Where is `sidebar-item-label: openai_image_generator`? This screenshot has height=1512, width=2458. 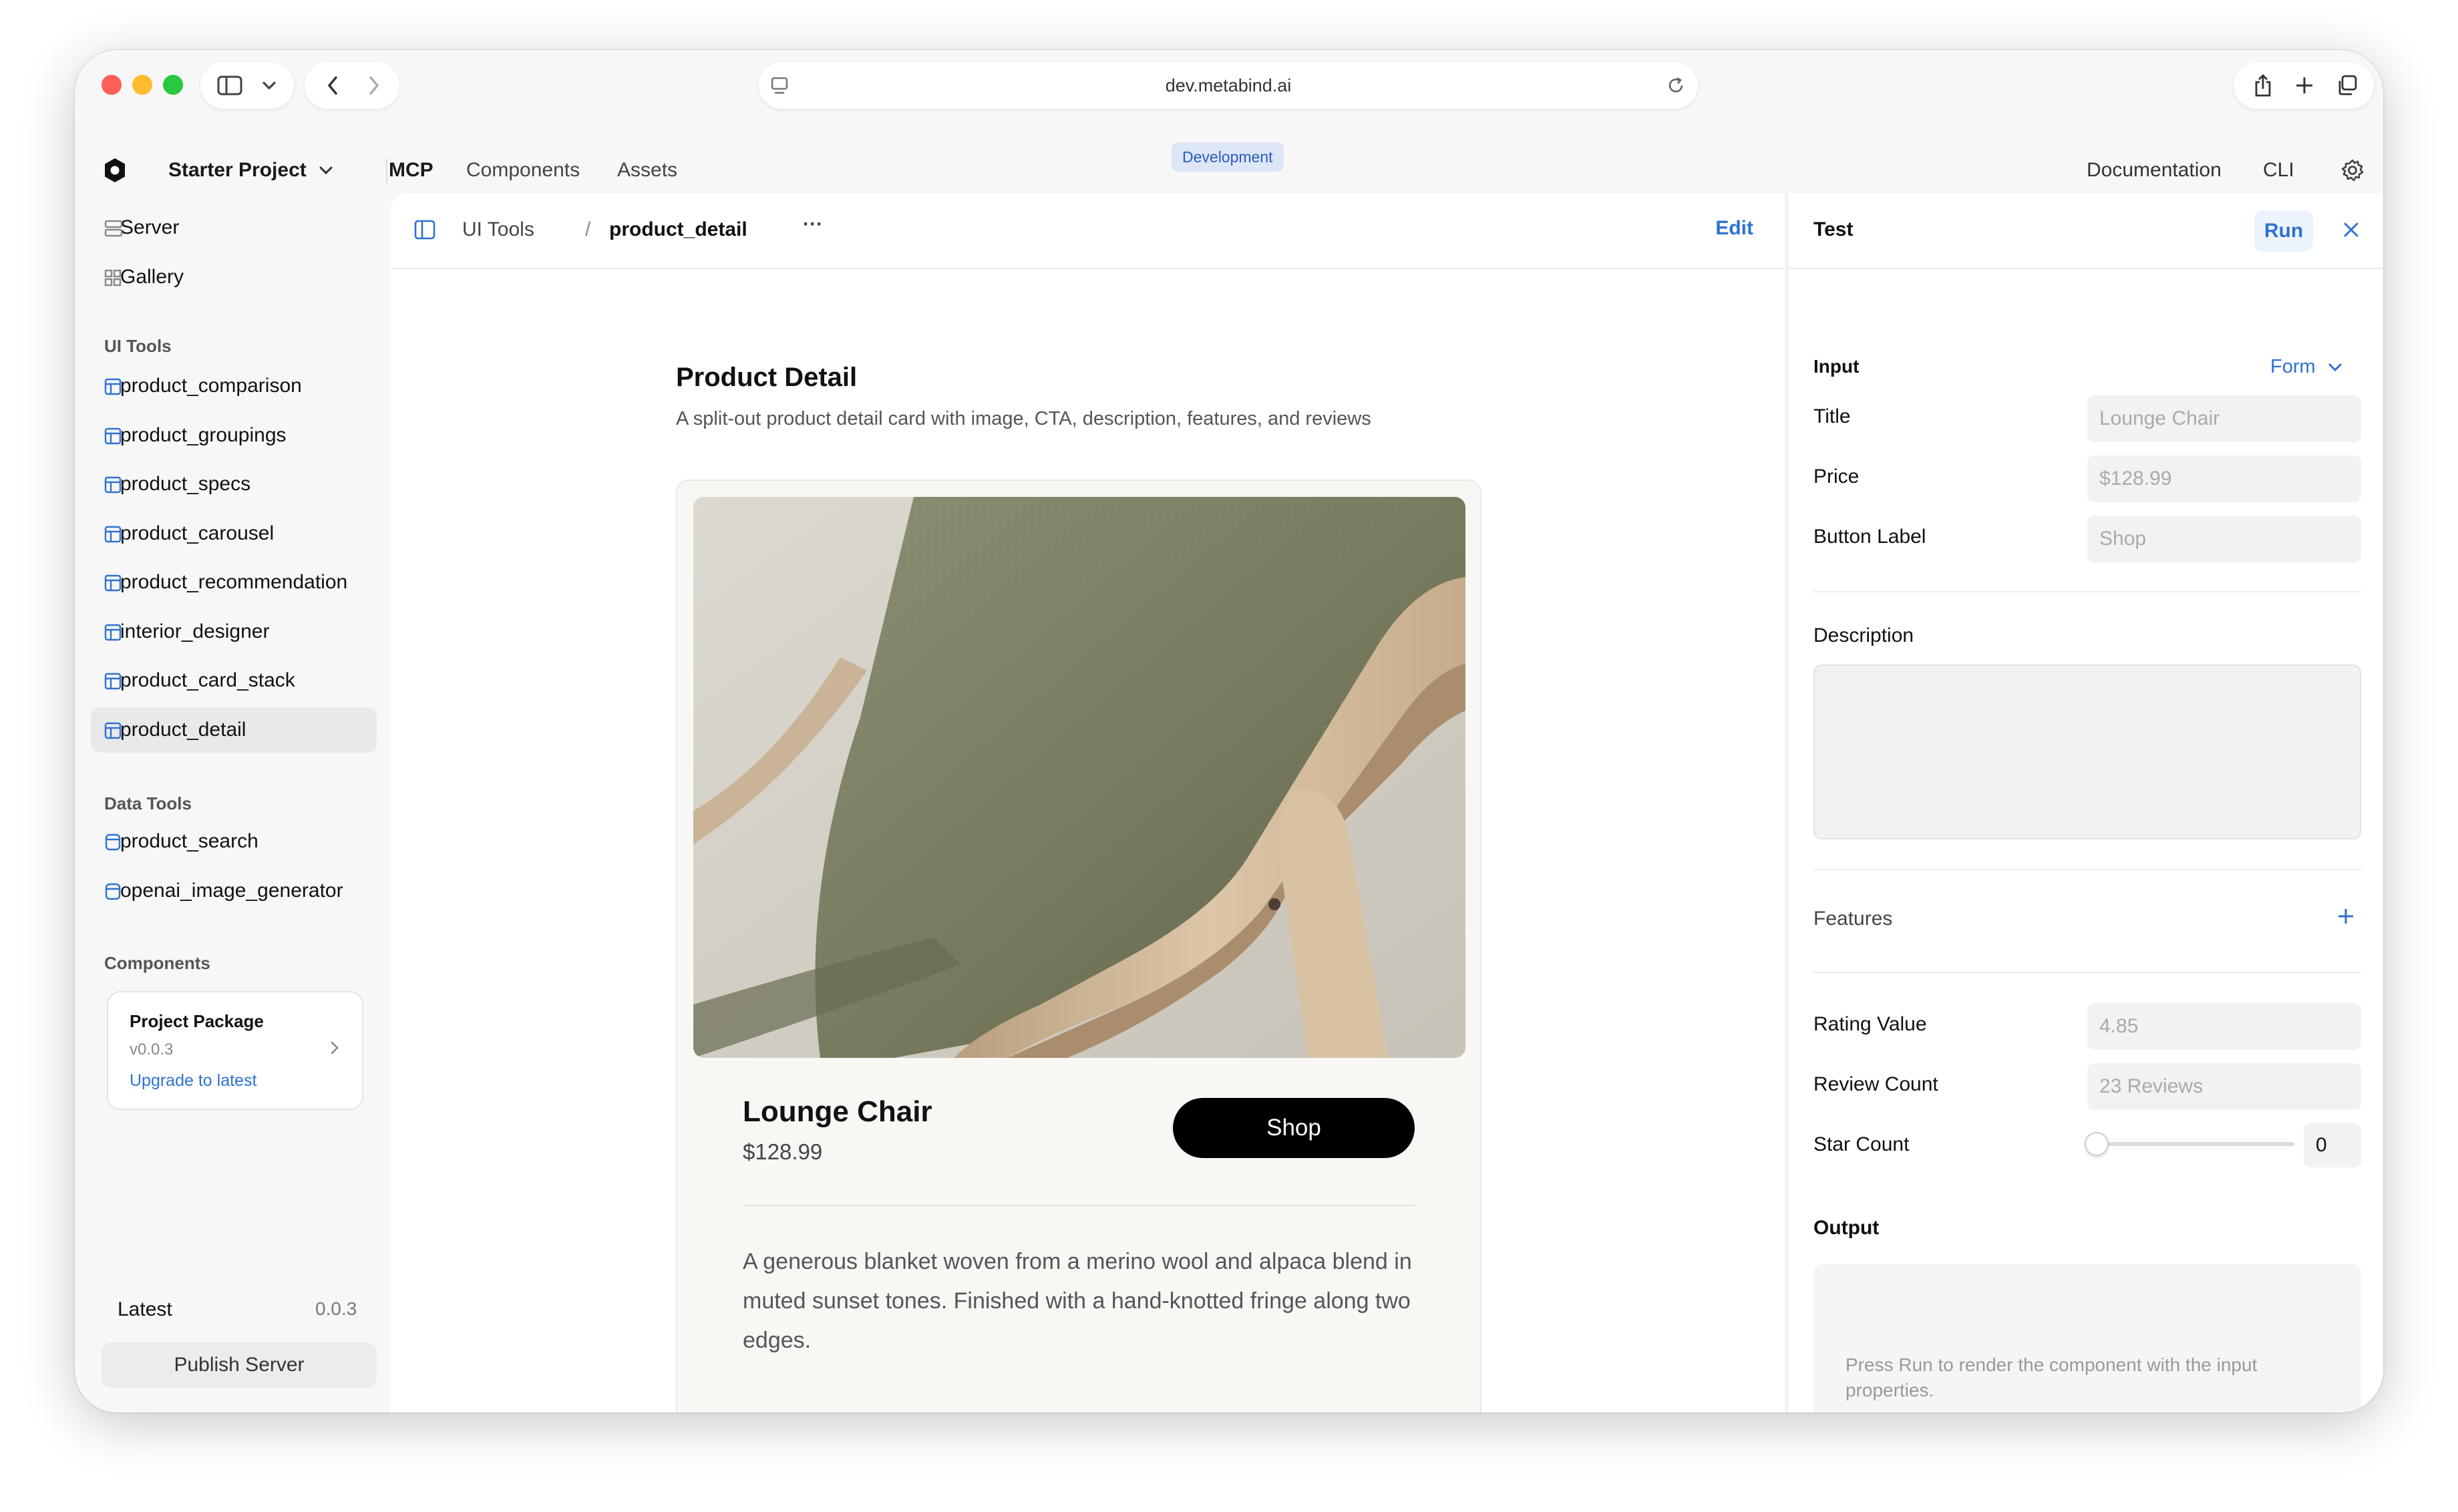 sidebar-item-label: openai_image_generator is located at coordinates (231, 891).